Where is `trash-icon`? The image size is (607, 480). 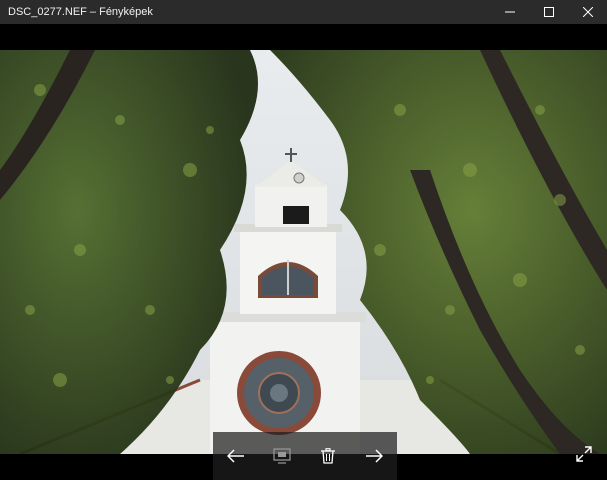
trash-icon is located at coordinates (328, 456).